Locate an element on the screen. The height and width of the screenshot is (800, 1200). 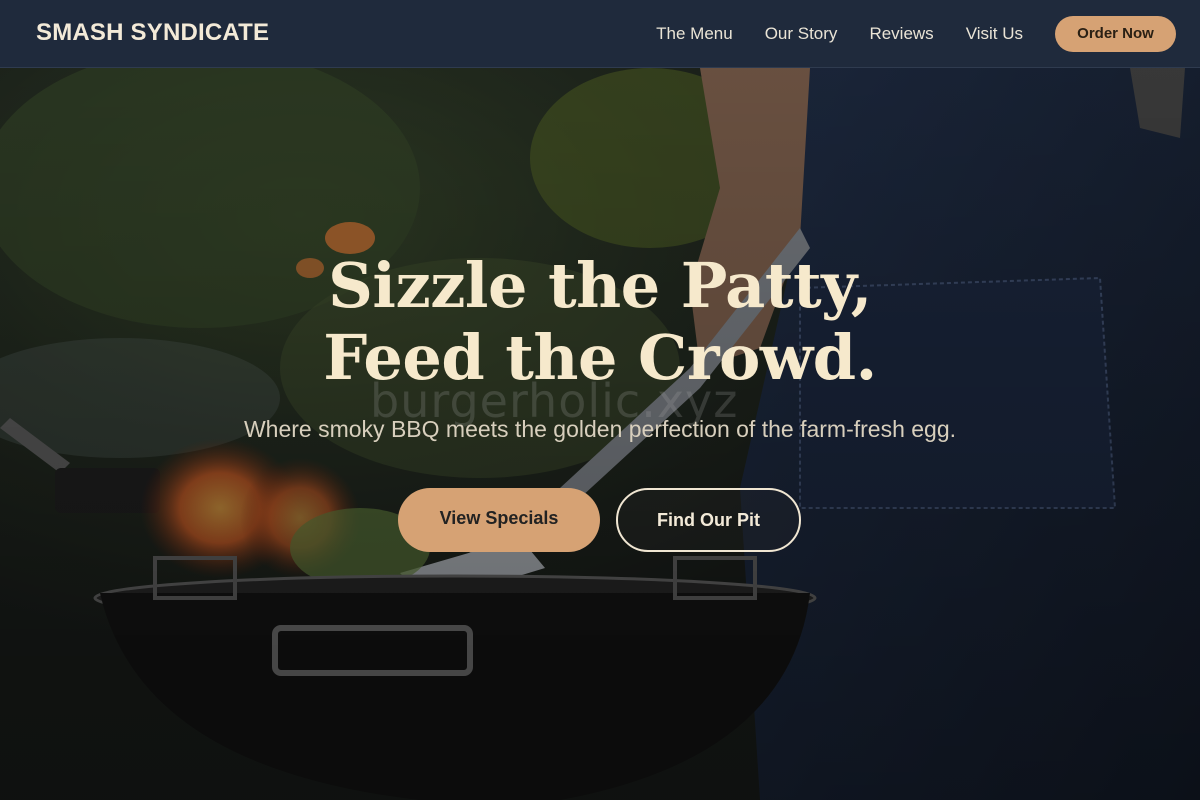
nav-link-reviews: Reviews is located at coordinates (901, 34).